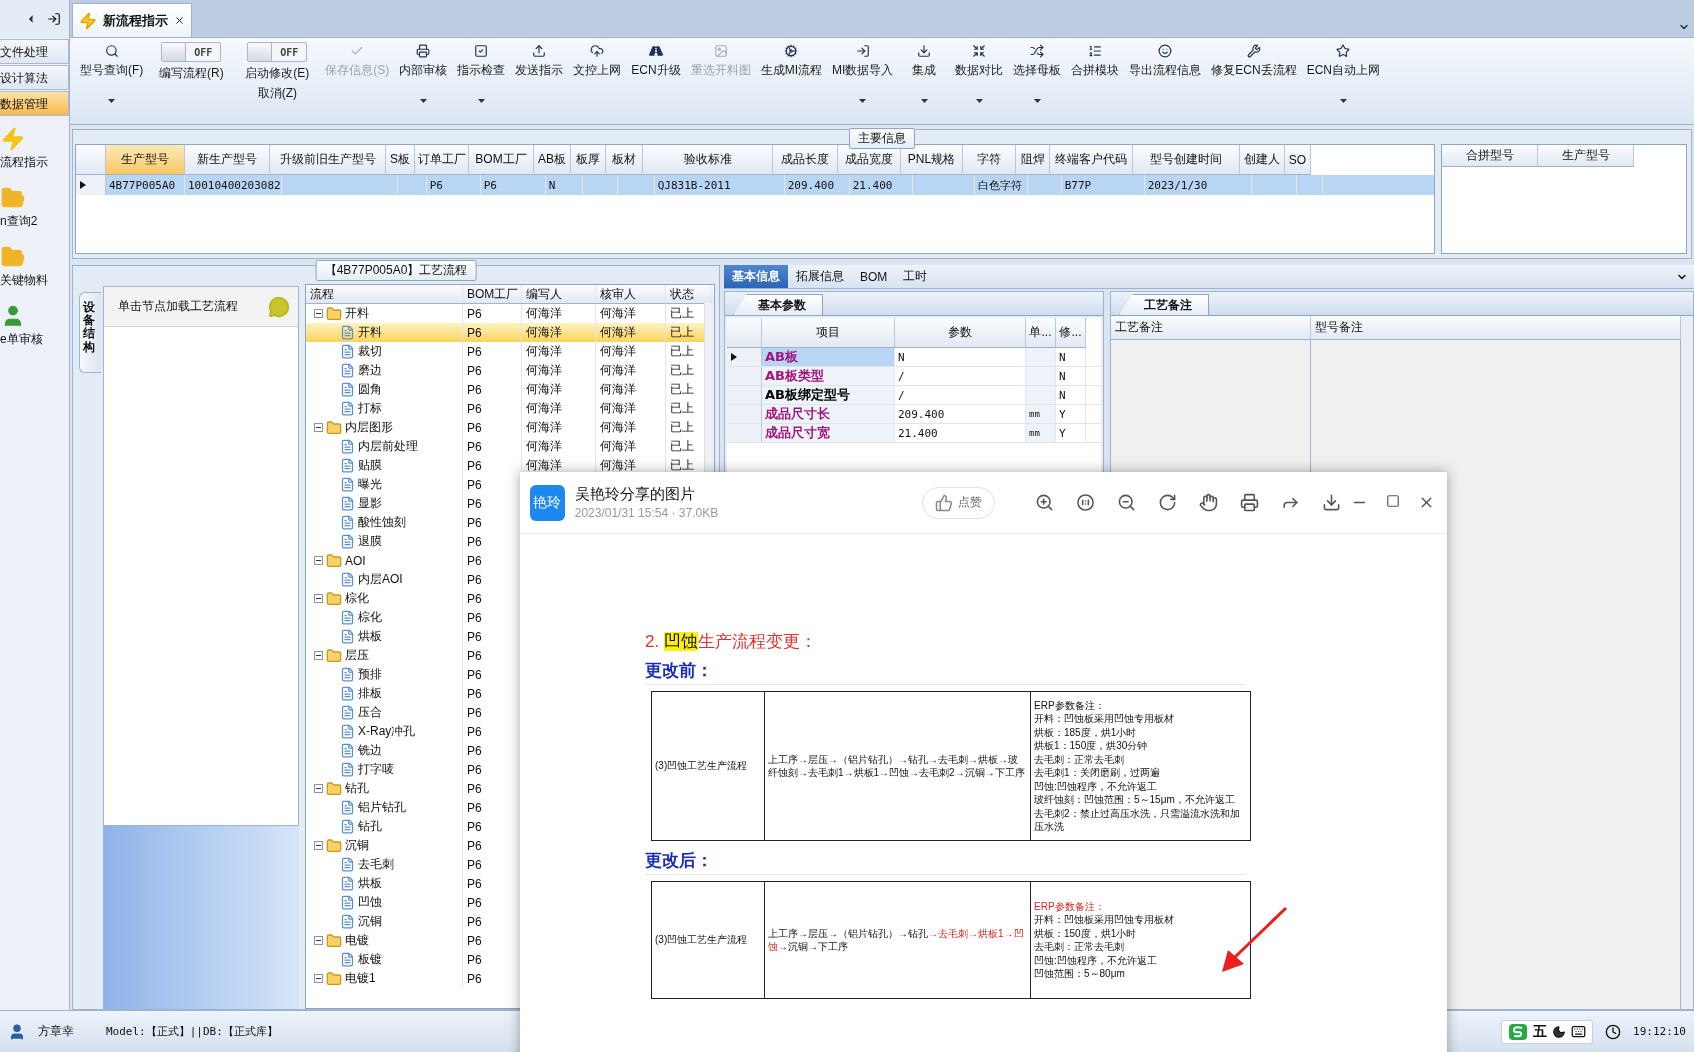 Image resolution: width=1694 pixels, height=1052 pixels. What do you see at coordinates (24, 162) in the screenshot?
I see `sidebar-item: 流程指示` at bounding box center [24, 162].